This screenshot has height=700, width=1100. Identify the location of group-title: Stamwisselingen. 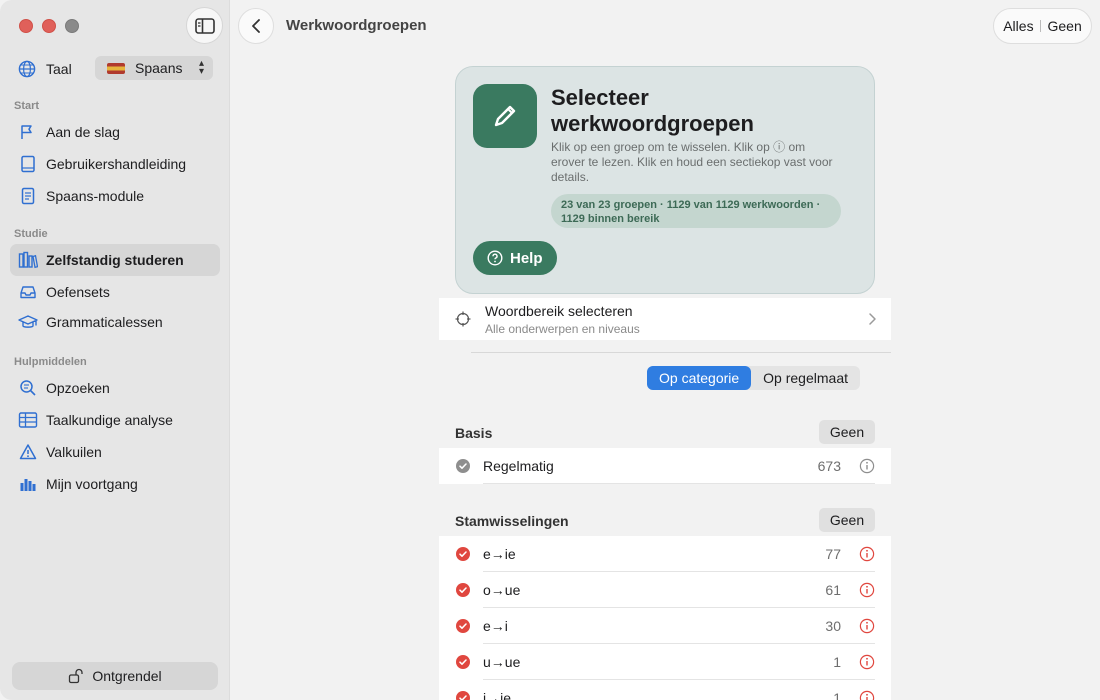
(512, 521).